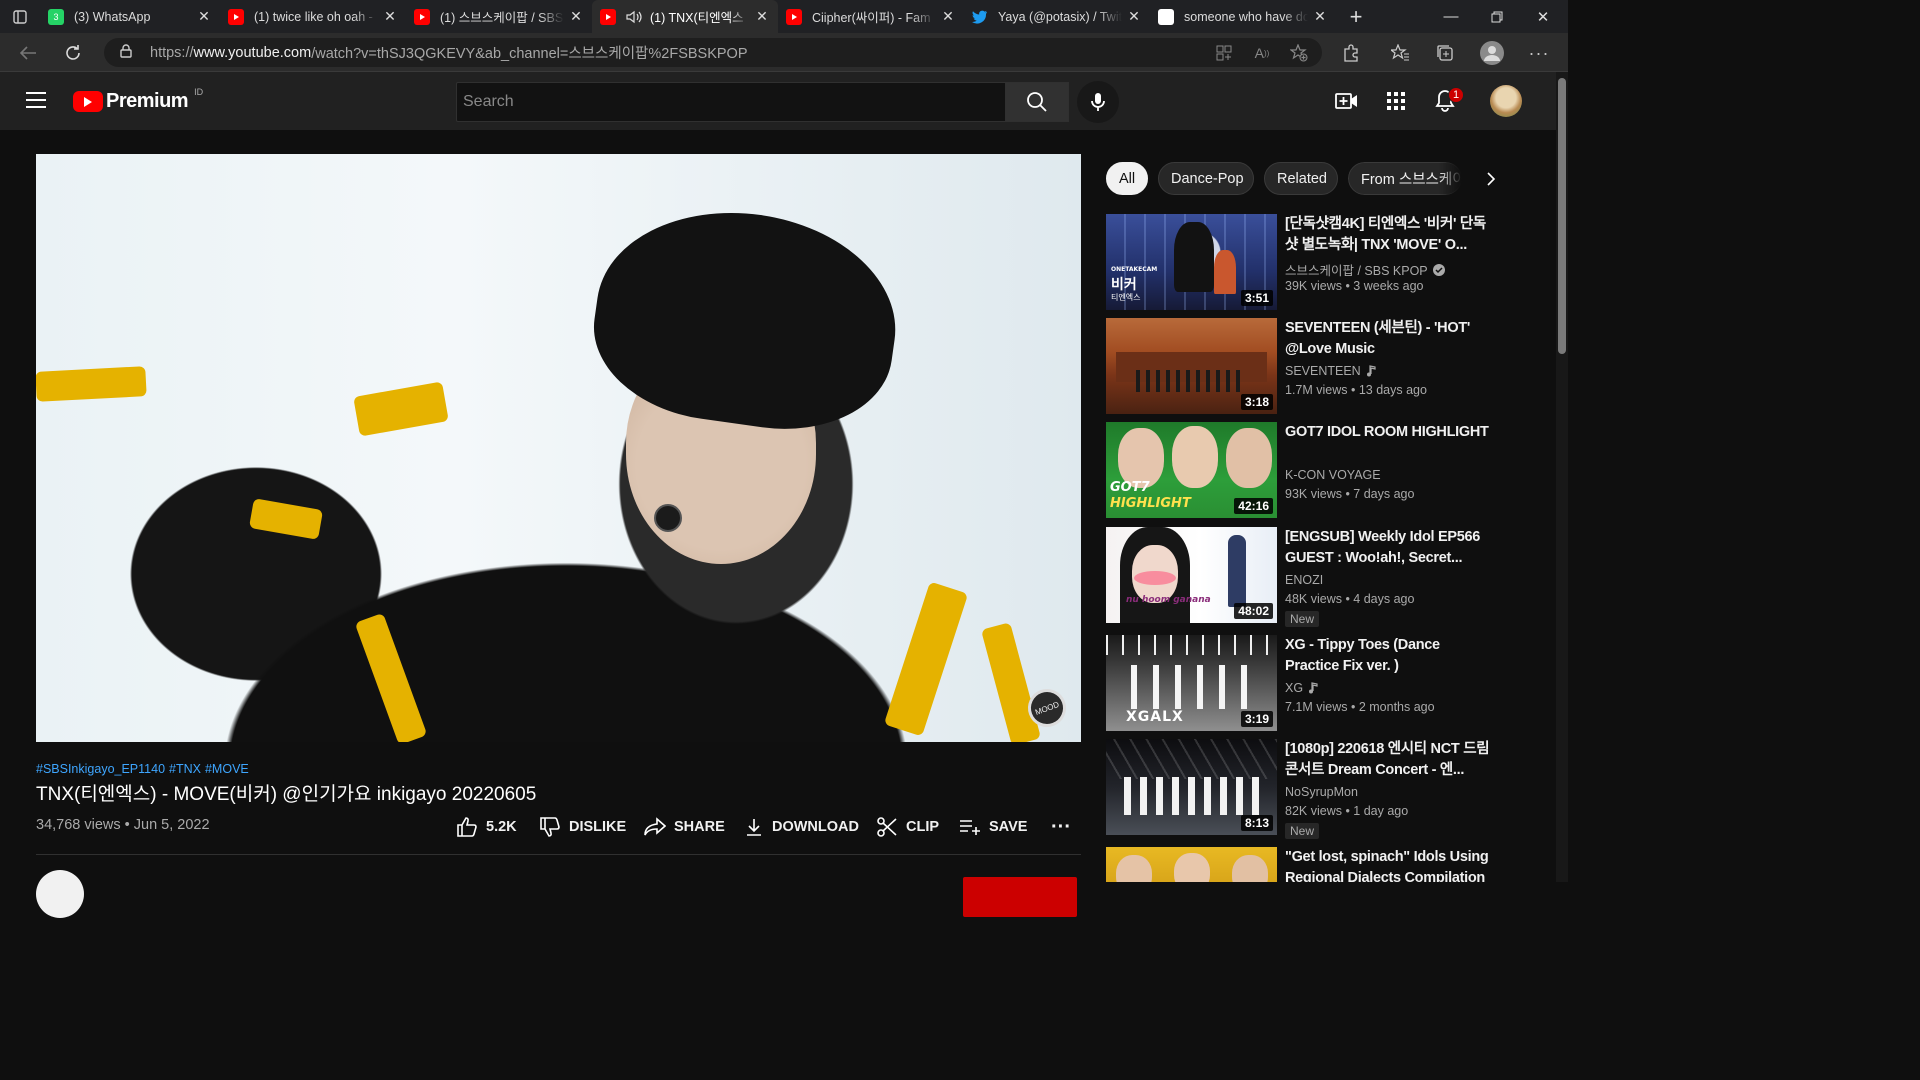  I want to click on tab-youtube-sbskpop: (1) 스브스케이팝 / SBS ✕, so click(499, 16).